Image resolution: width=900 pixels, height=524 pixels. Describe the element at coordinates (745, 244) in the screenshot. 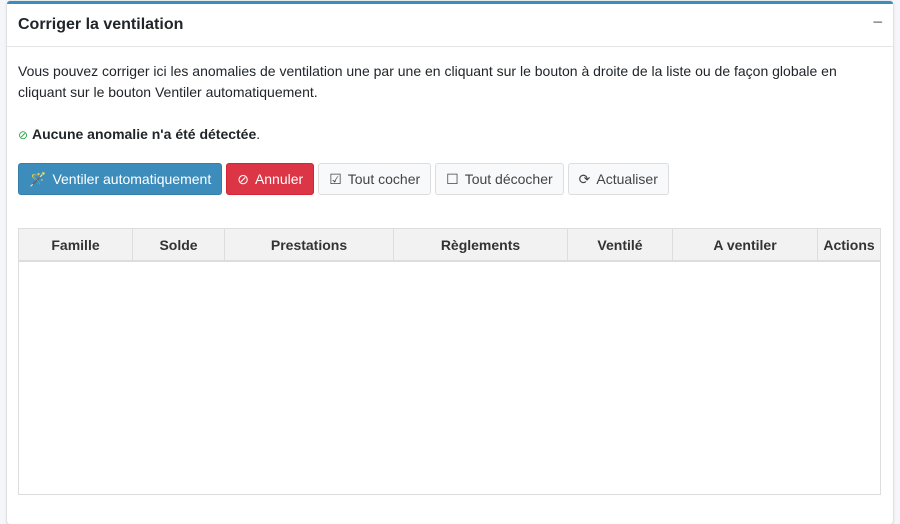

I see `col-a-ventiler: A ventiler` at that location.